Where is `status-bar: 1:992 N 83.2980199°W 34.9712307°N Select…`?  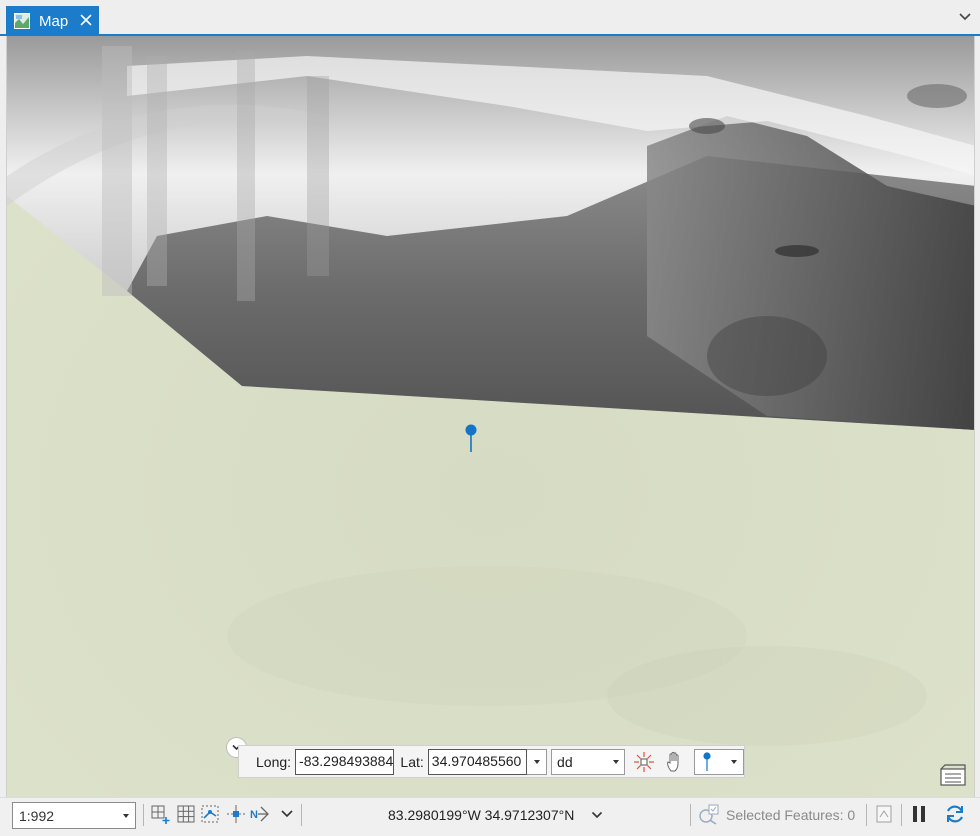
status-bar: 1:992 N 83.2980199°W 34.9712307°N Select… is located at coordinates (490, 816).